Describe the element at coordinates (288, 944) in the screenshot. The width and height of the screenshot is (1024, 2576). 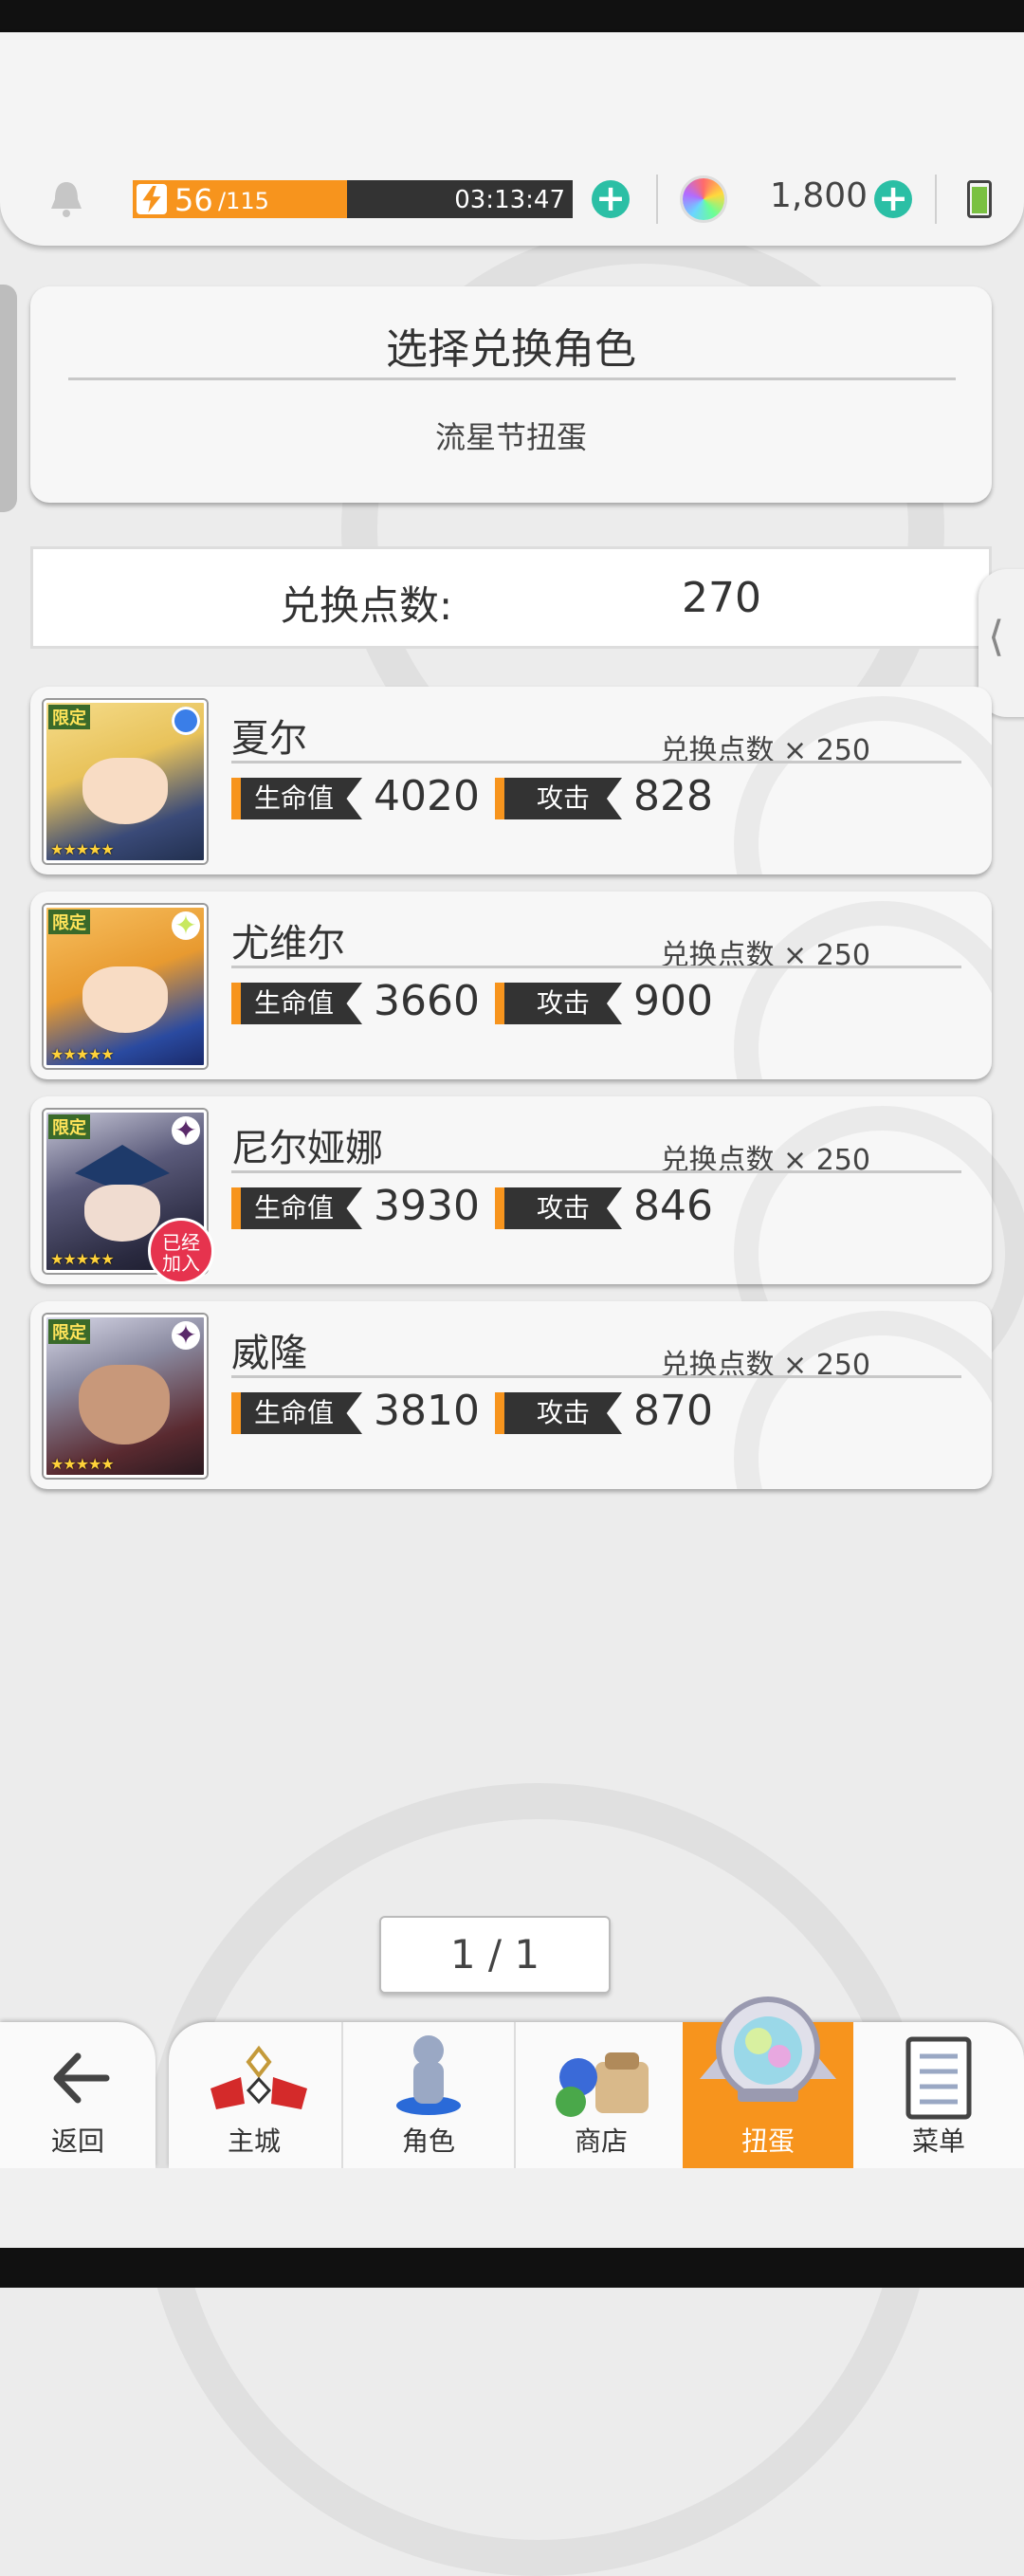
I see `character-name: 尤维尔` at that location.